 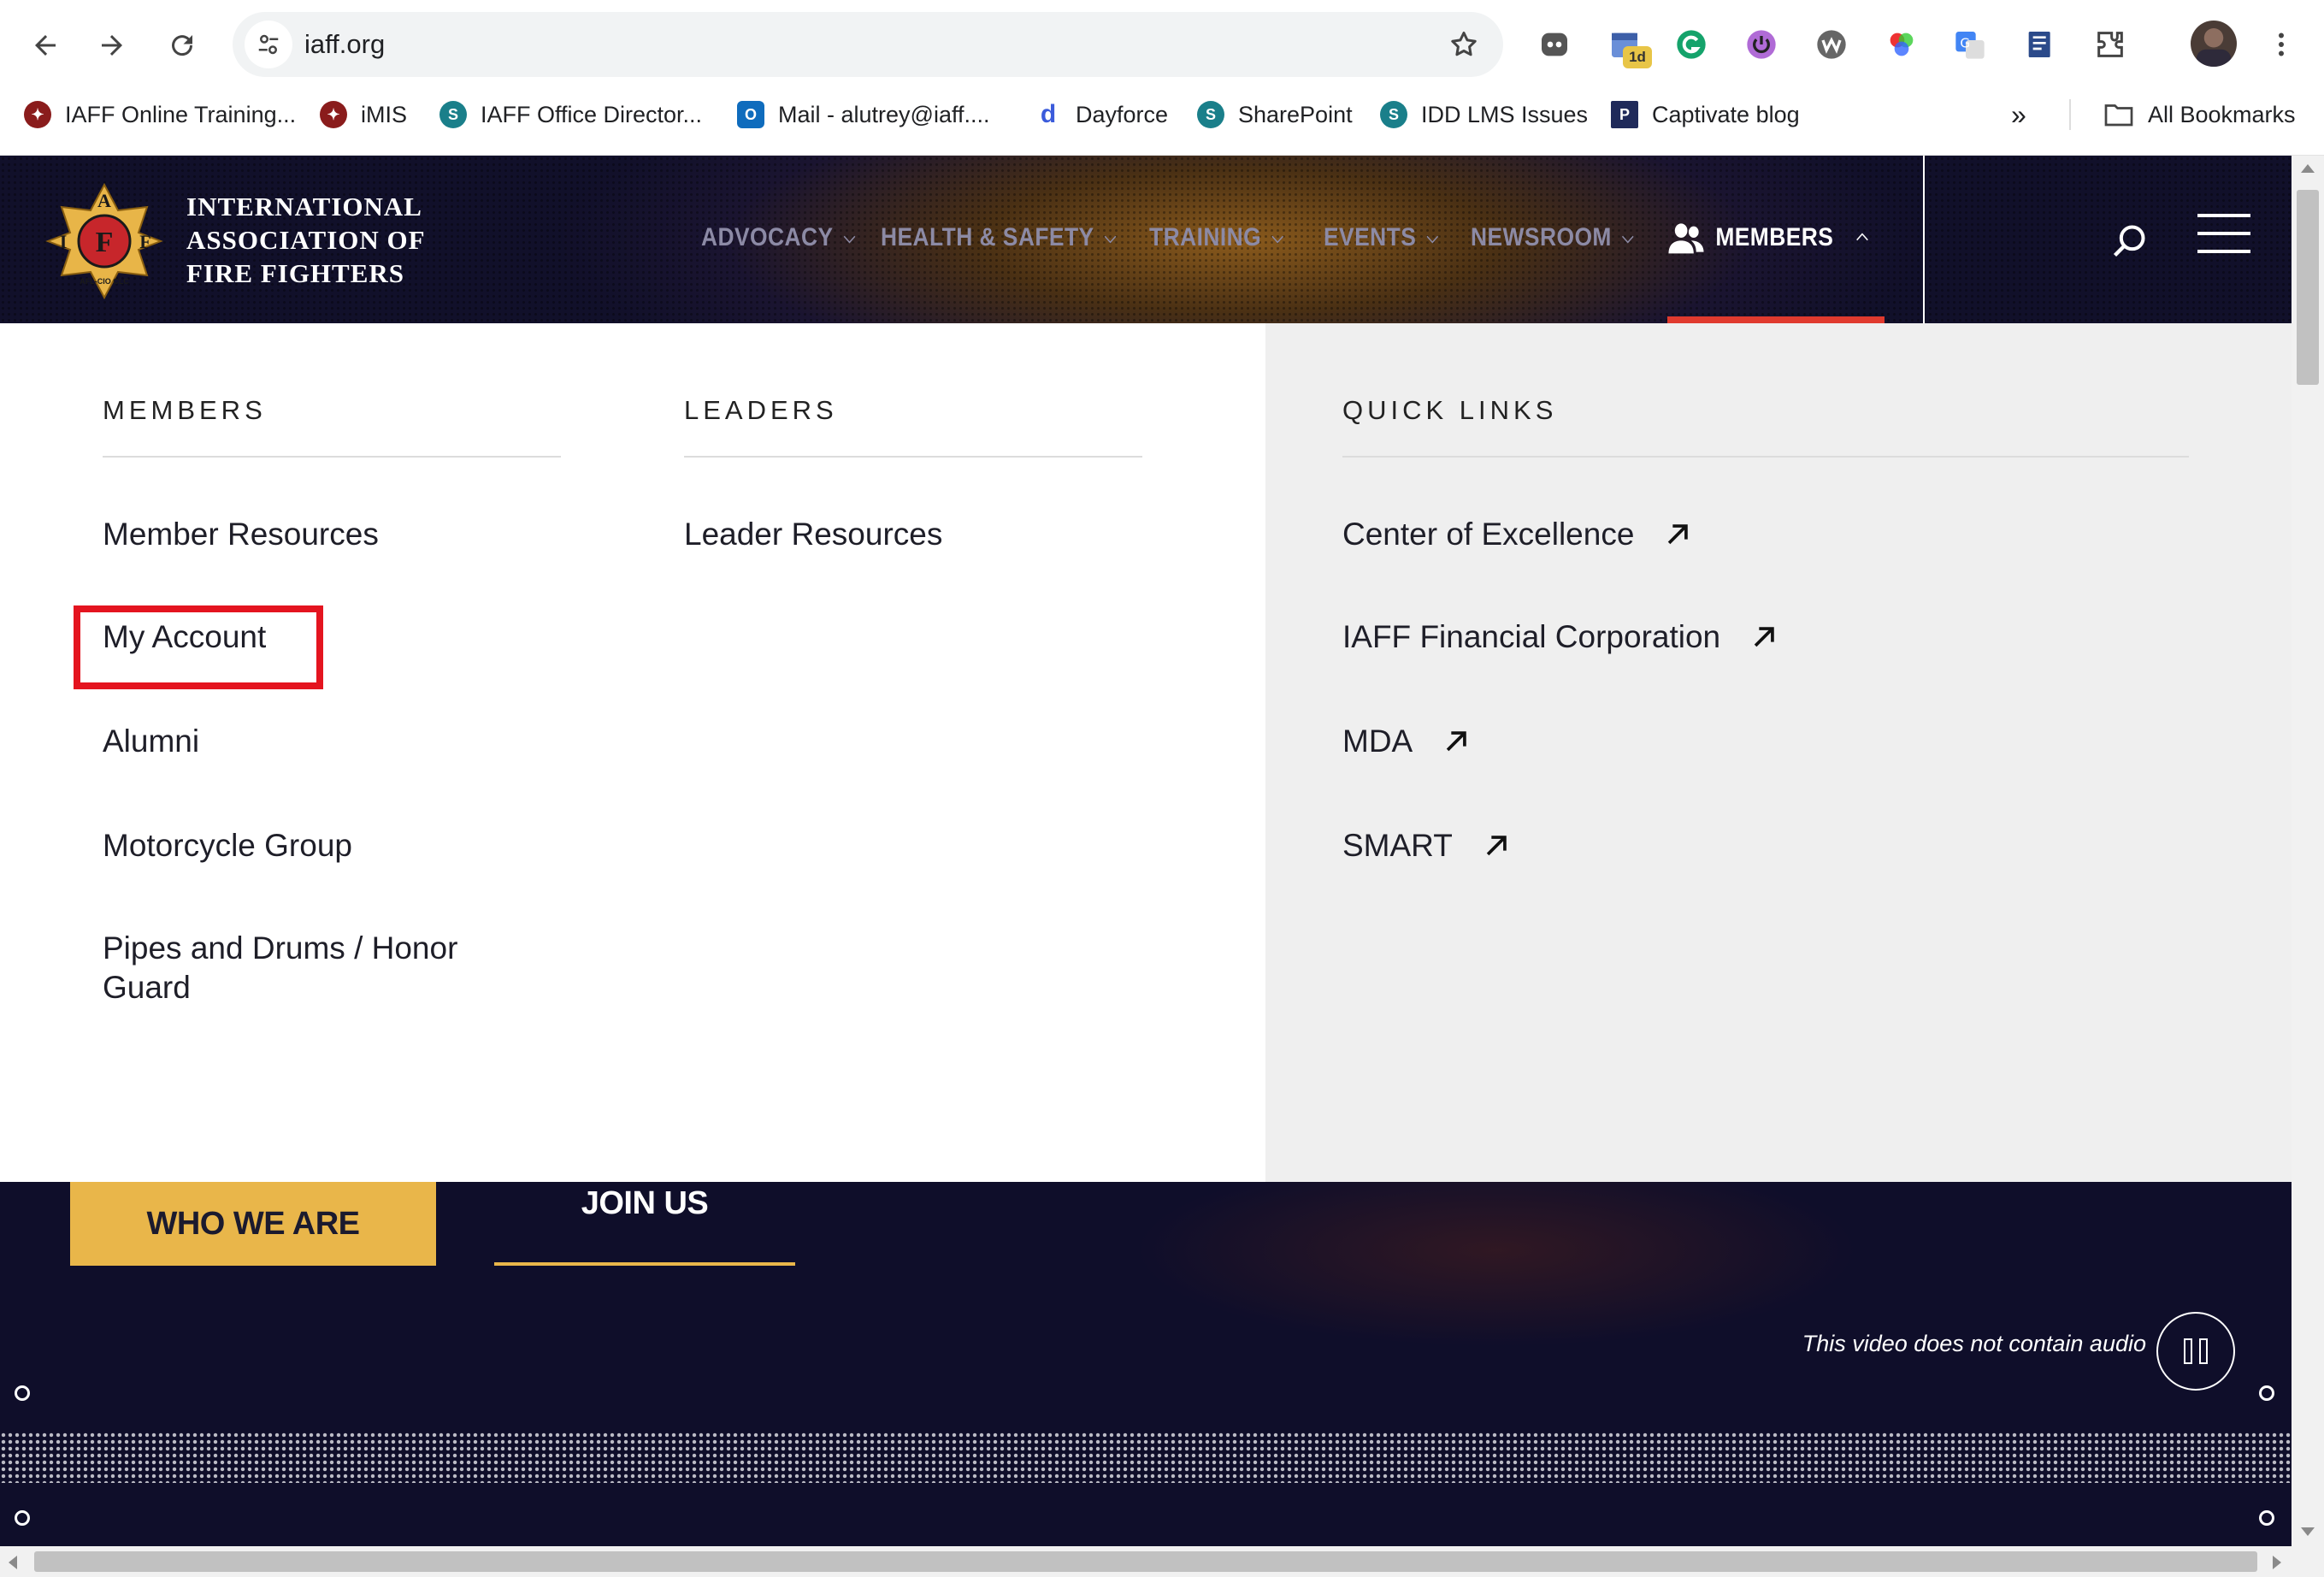 I want to click on nav-label: NEWSROOM, so click(x=1541, y=237).